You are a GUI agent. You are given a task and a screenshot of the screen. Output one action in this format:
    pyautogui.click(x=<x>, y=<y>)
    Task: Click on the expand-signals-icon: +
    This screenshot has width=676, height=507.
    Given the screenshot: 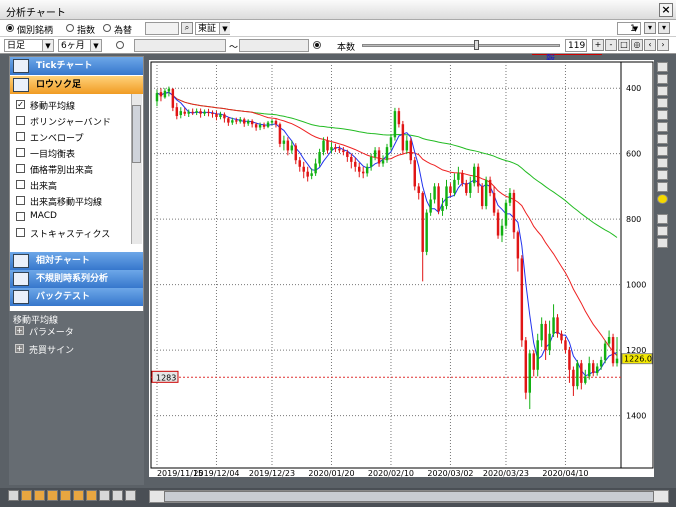 What is the action you would take?
    pyautogui.click(x=19, y=348)
    